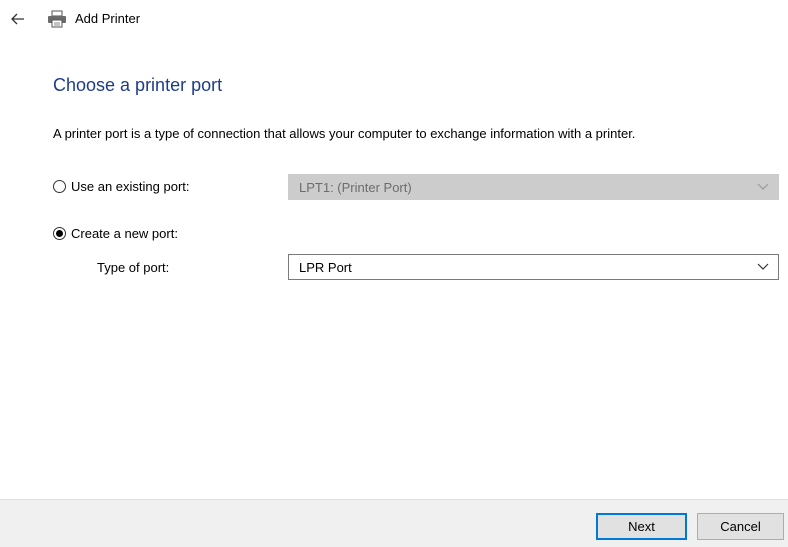 This screenshot has width=788, height=547. What do you see at coordinates (355, 187) in the screenshot?
I see `existing-port-value: LPT1: (Printer Port)` at bounding box center [355, 187].